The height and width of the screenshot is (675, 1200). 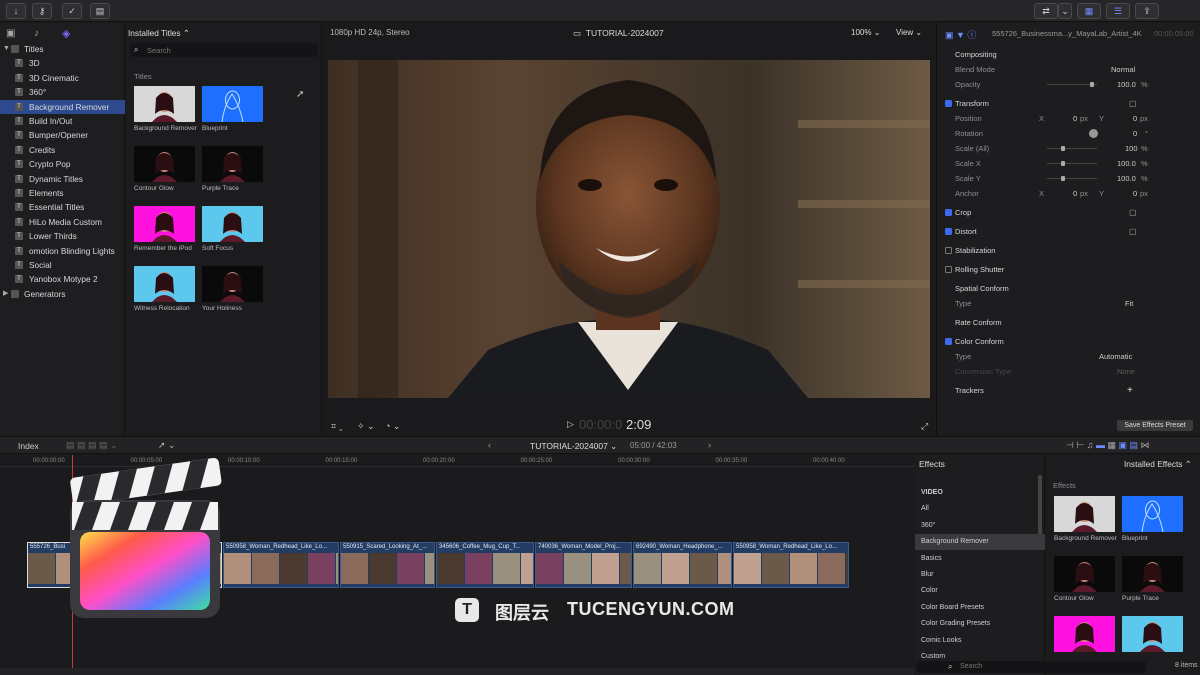 What do you see at coordinates (62, 49) in the screenshot?
I see `library-item-titles: ▼ Titles` at bounding box center [62, 49].